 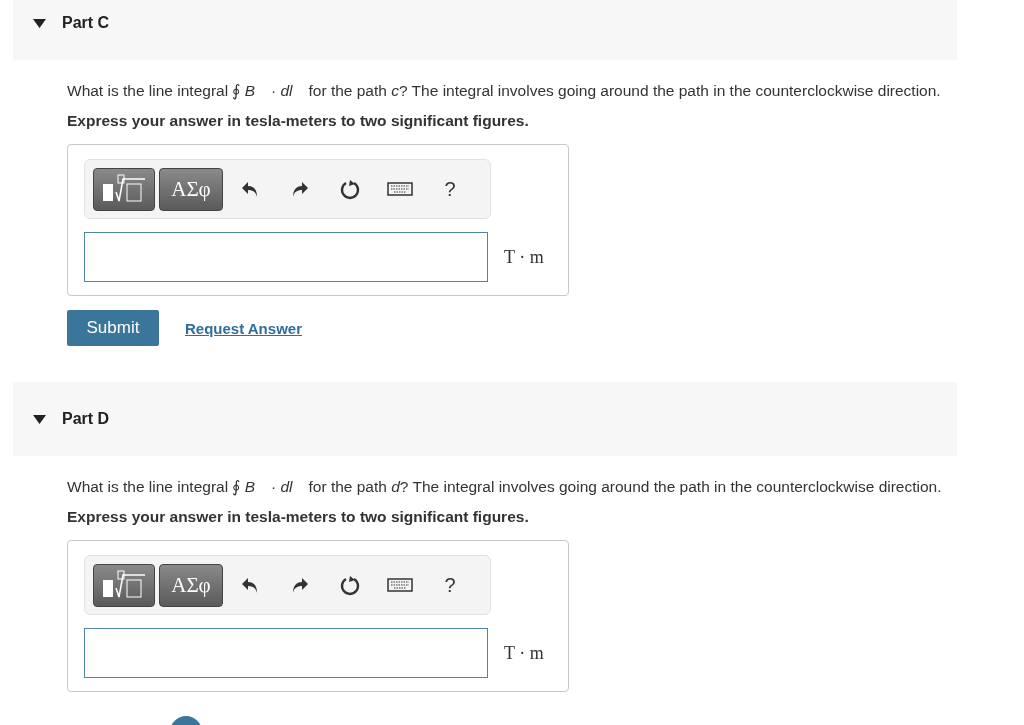 I want to click on request-answer-link: Request Answer, so click(x=243, y=328).